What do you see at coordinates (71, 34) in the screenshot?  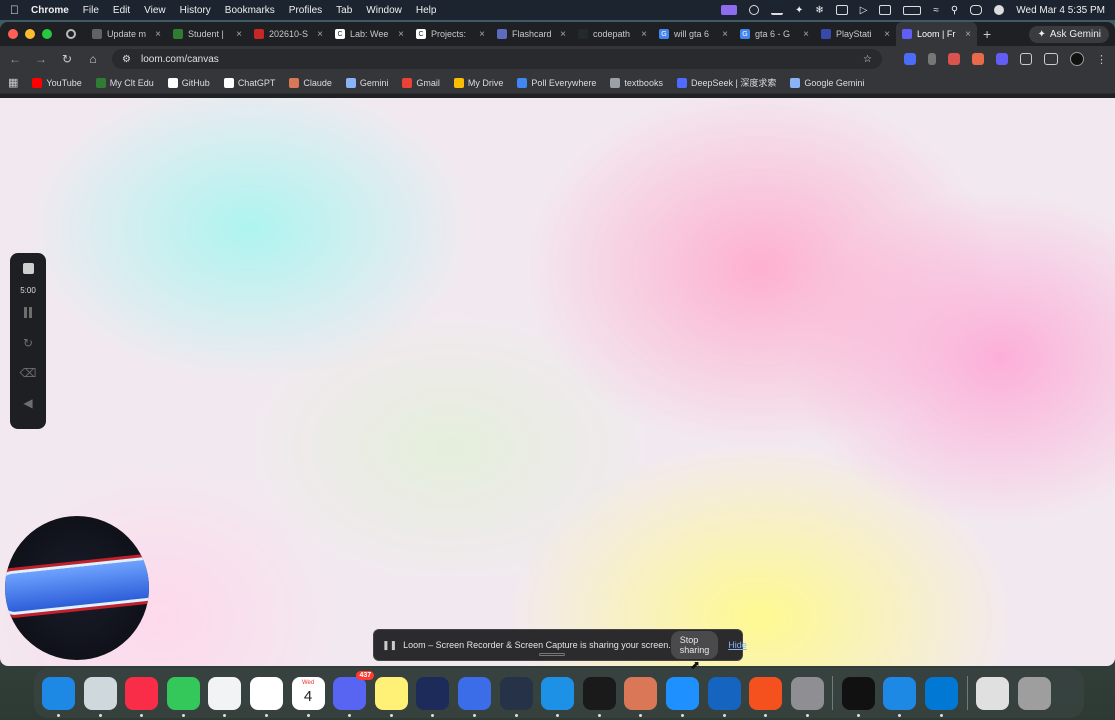 I see `record-icon` at bounding box center [71, 34].